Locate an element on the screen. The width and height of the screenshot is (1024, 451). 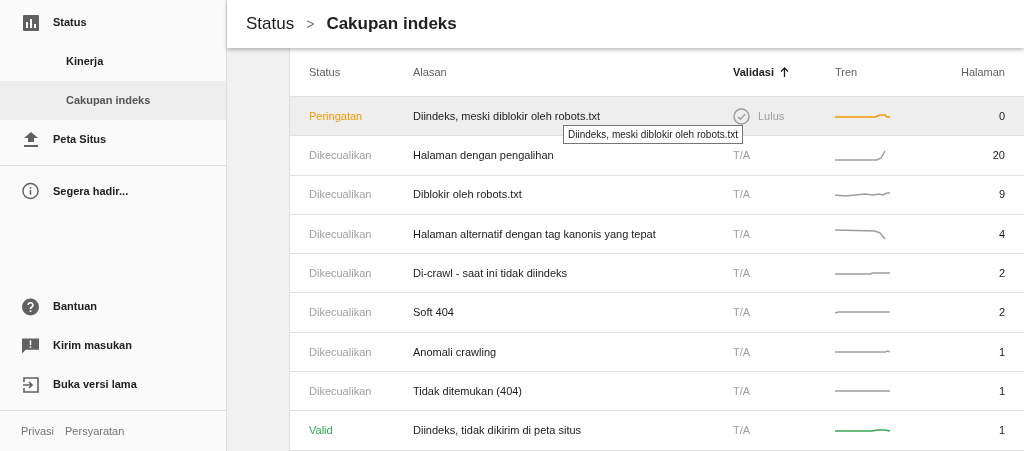
bar-chart-icon is located at coordinates (30, 22).